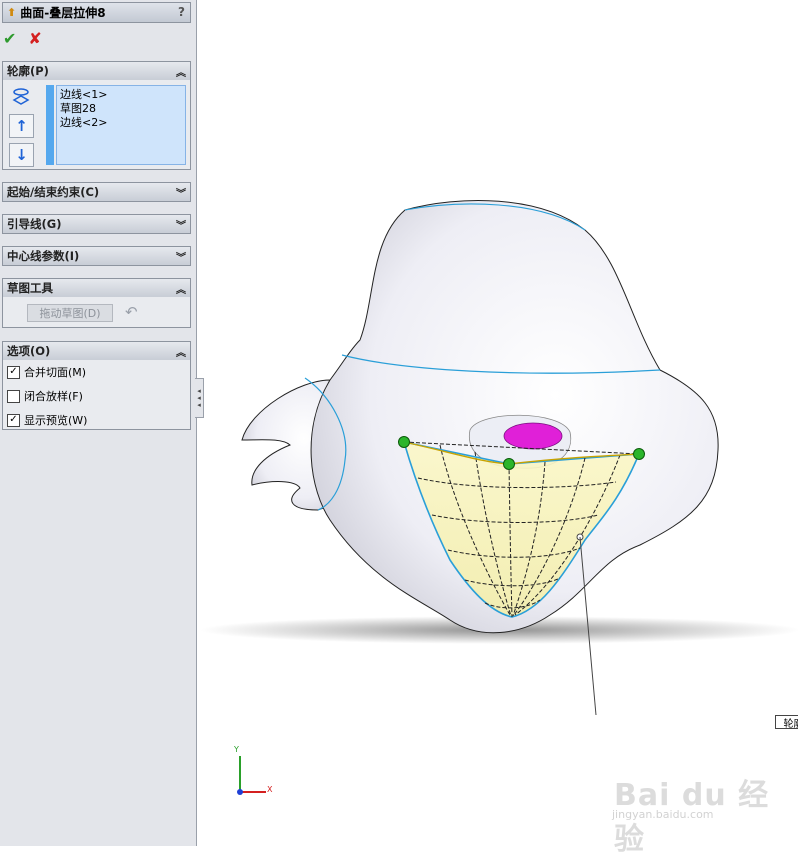 Image resolution: width=798 pixels, height=858 pixels. Describe the element at coordinates (30, 288) in the screenshot. I see `sketch-tools-label: 草图工具` at that location.